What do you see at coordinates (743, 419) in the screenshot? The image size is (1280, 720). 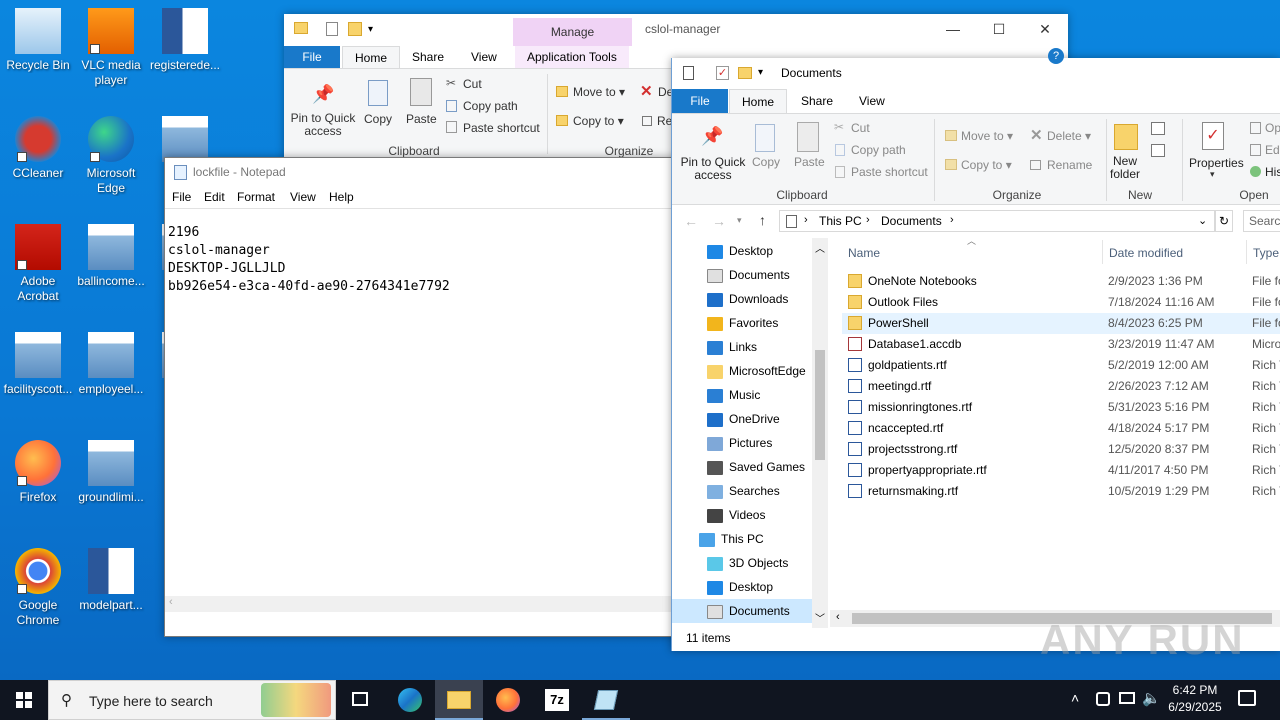 I see `nav-item-onedrive: OneDrive` at bounding box center [743, 419].